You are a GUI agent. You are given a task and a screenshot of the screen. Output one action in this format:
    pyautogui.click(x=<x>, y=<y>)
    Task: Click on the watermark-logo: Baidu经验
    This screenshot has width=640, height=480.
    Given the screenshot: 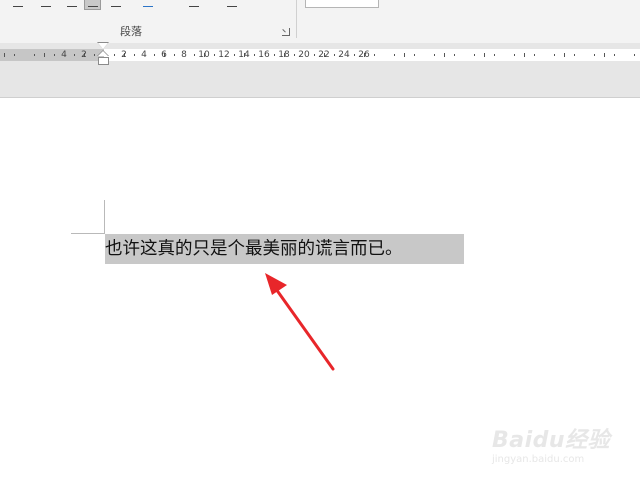 What is the action you would take?
    pyautogui.click(x=551, y=440)
    